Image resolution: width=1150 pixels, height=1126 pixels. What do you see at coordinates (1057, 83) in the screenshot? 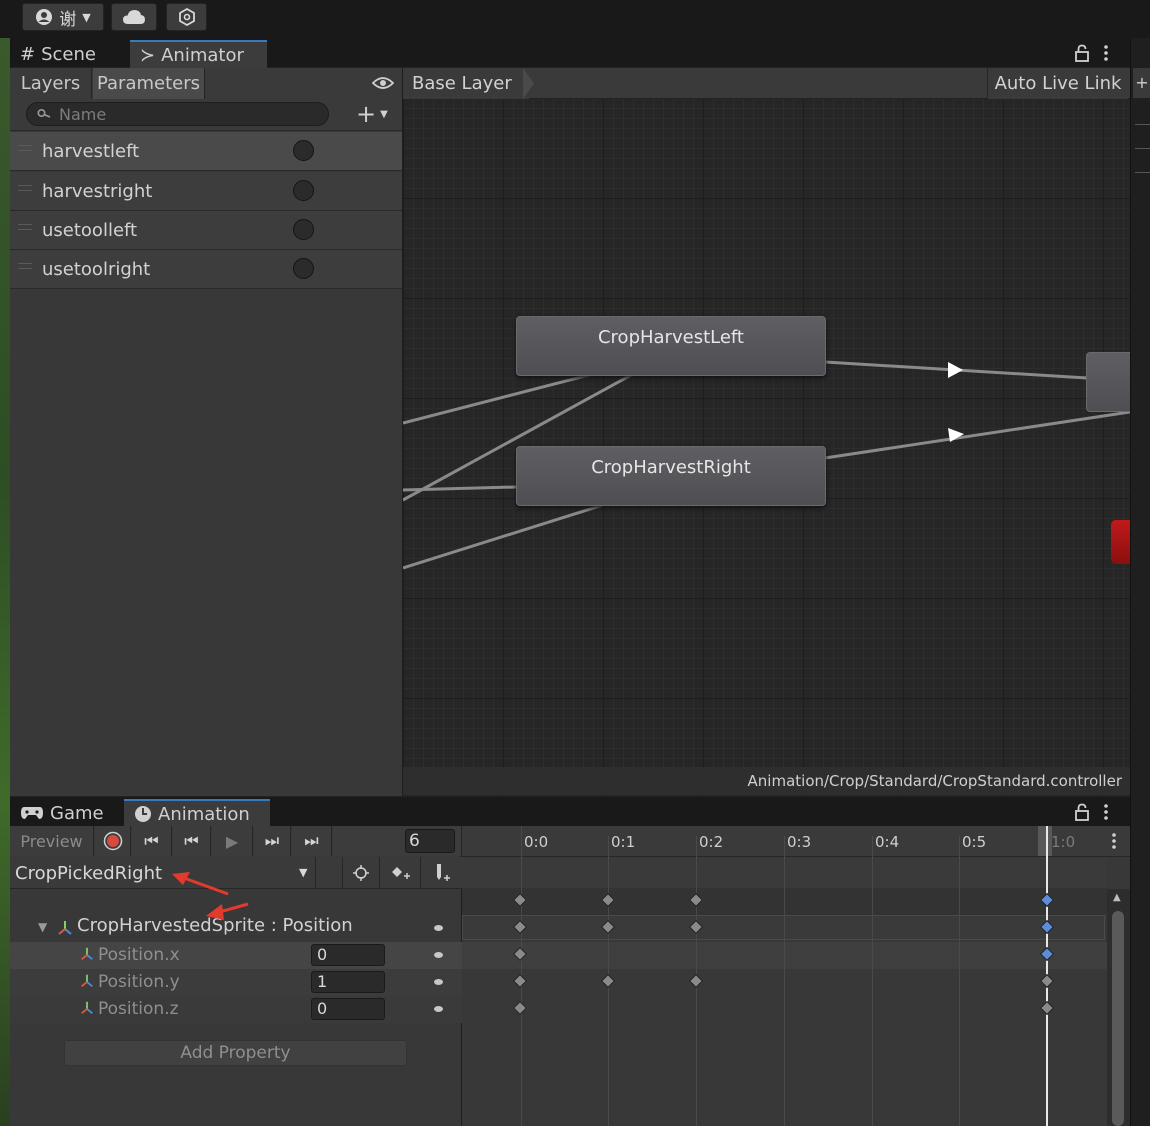
I see `auto-live-link-button: Auto Live Link` at bounding box center [1057, 83].